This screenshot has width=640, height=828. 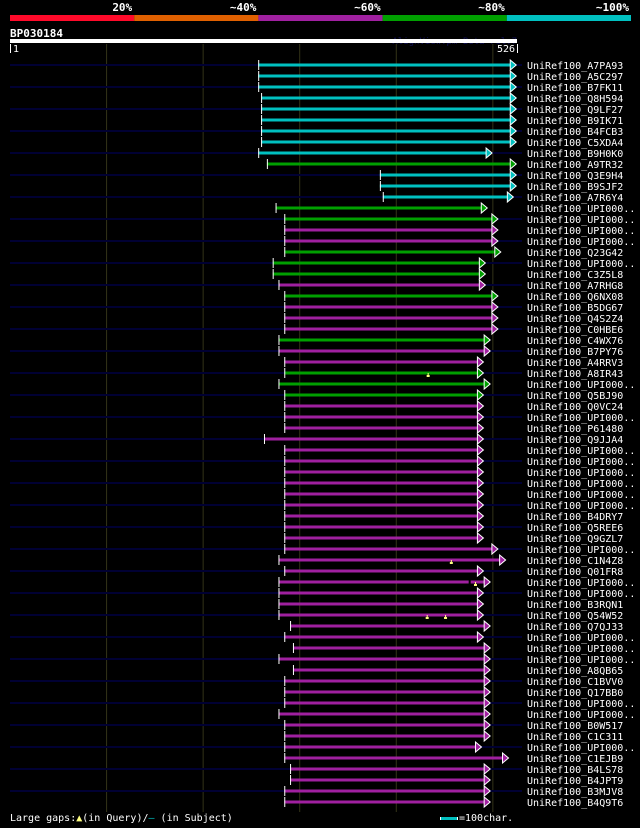 What do you see at coordinates (575, 308) in the screenshot?
I see `hit-label: UniRef100_B5DG67` at bounding box center [575, 308].